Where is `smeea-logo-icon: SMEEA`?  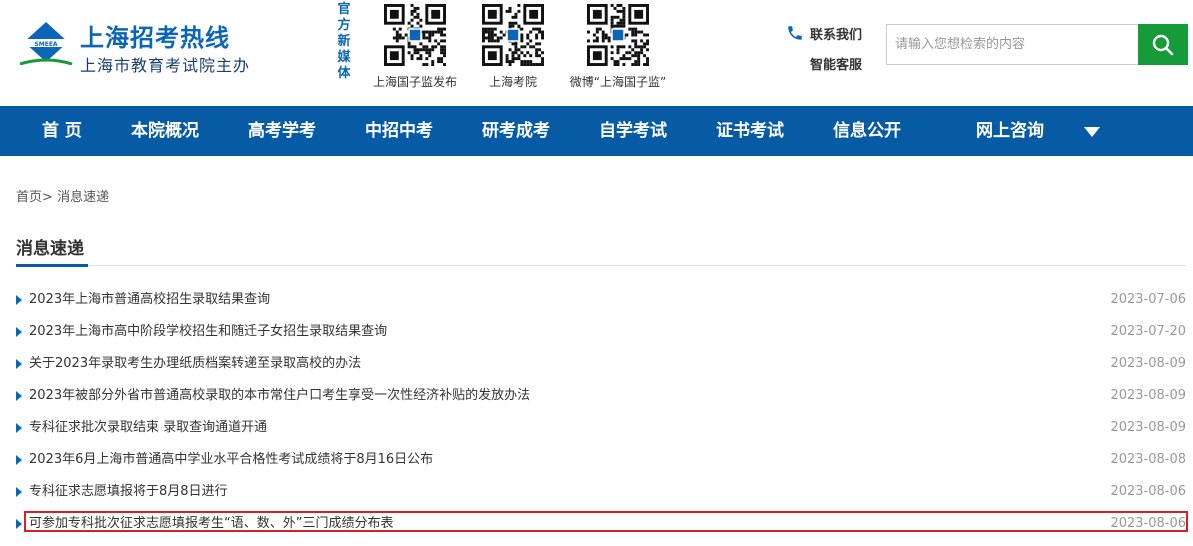 smeea-logo-icon: SMEEA is located at coordinates (46, 44).